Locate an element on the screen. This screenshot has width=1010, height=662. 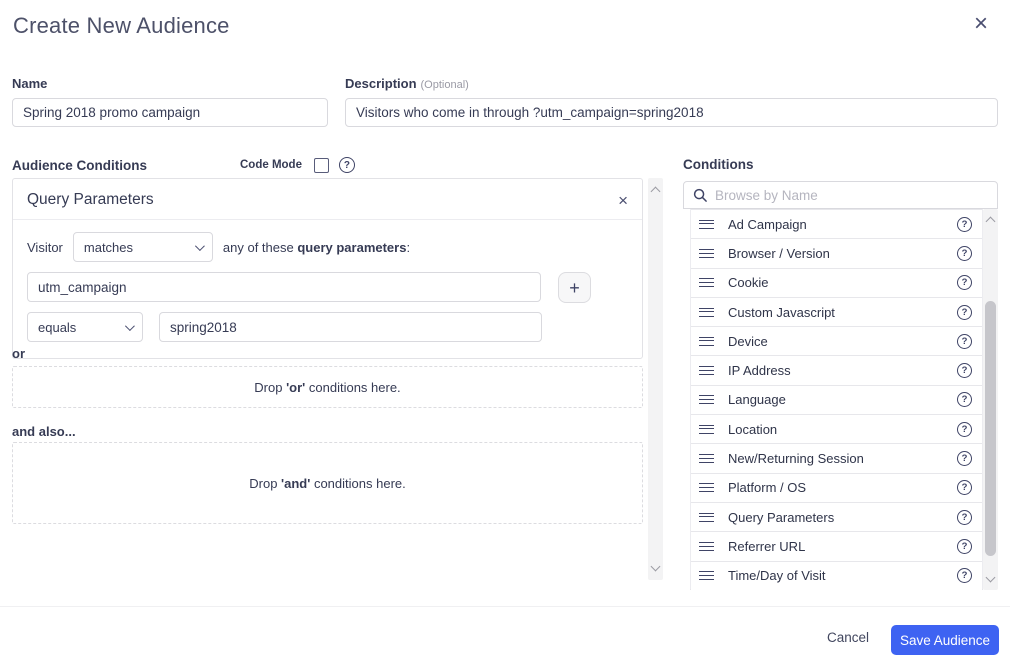
clause-text: any of these query parameters: is located at coordinates (316, 247).